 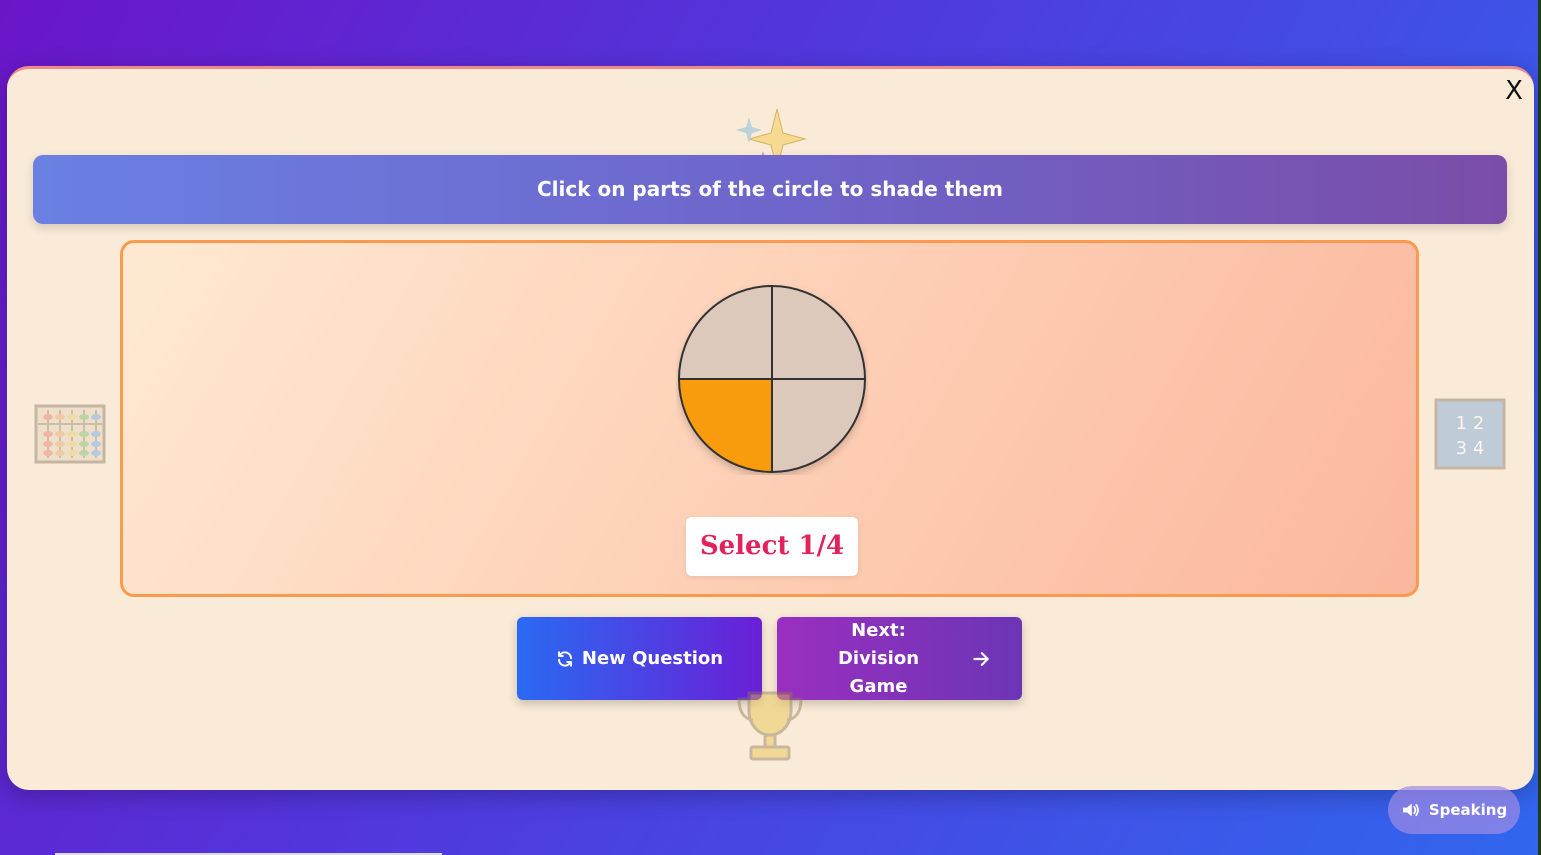 I want to click on next-division-game-button: Next: Division Game, so click(x=899, y=658).